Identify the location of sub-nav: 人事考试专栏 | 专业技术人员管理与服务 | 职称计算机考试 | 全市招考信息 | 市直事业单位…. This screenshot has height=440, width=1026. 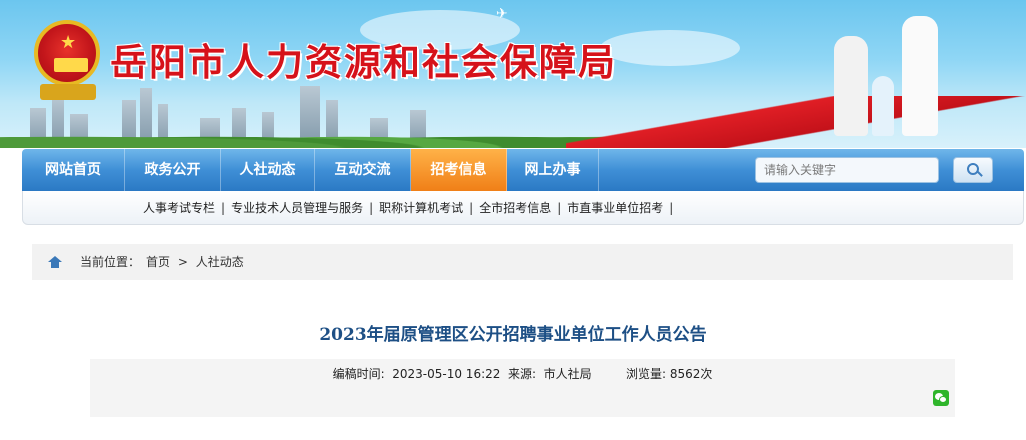
(523, 208).